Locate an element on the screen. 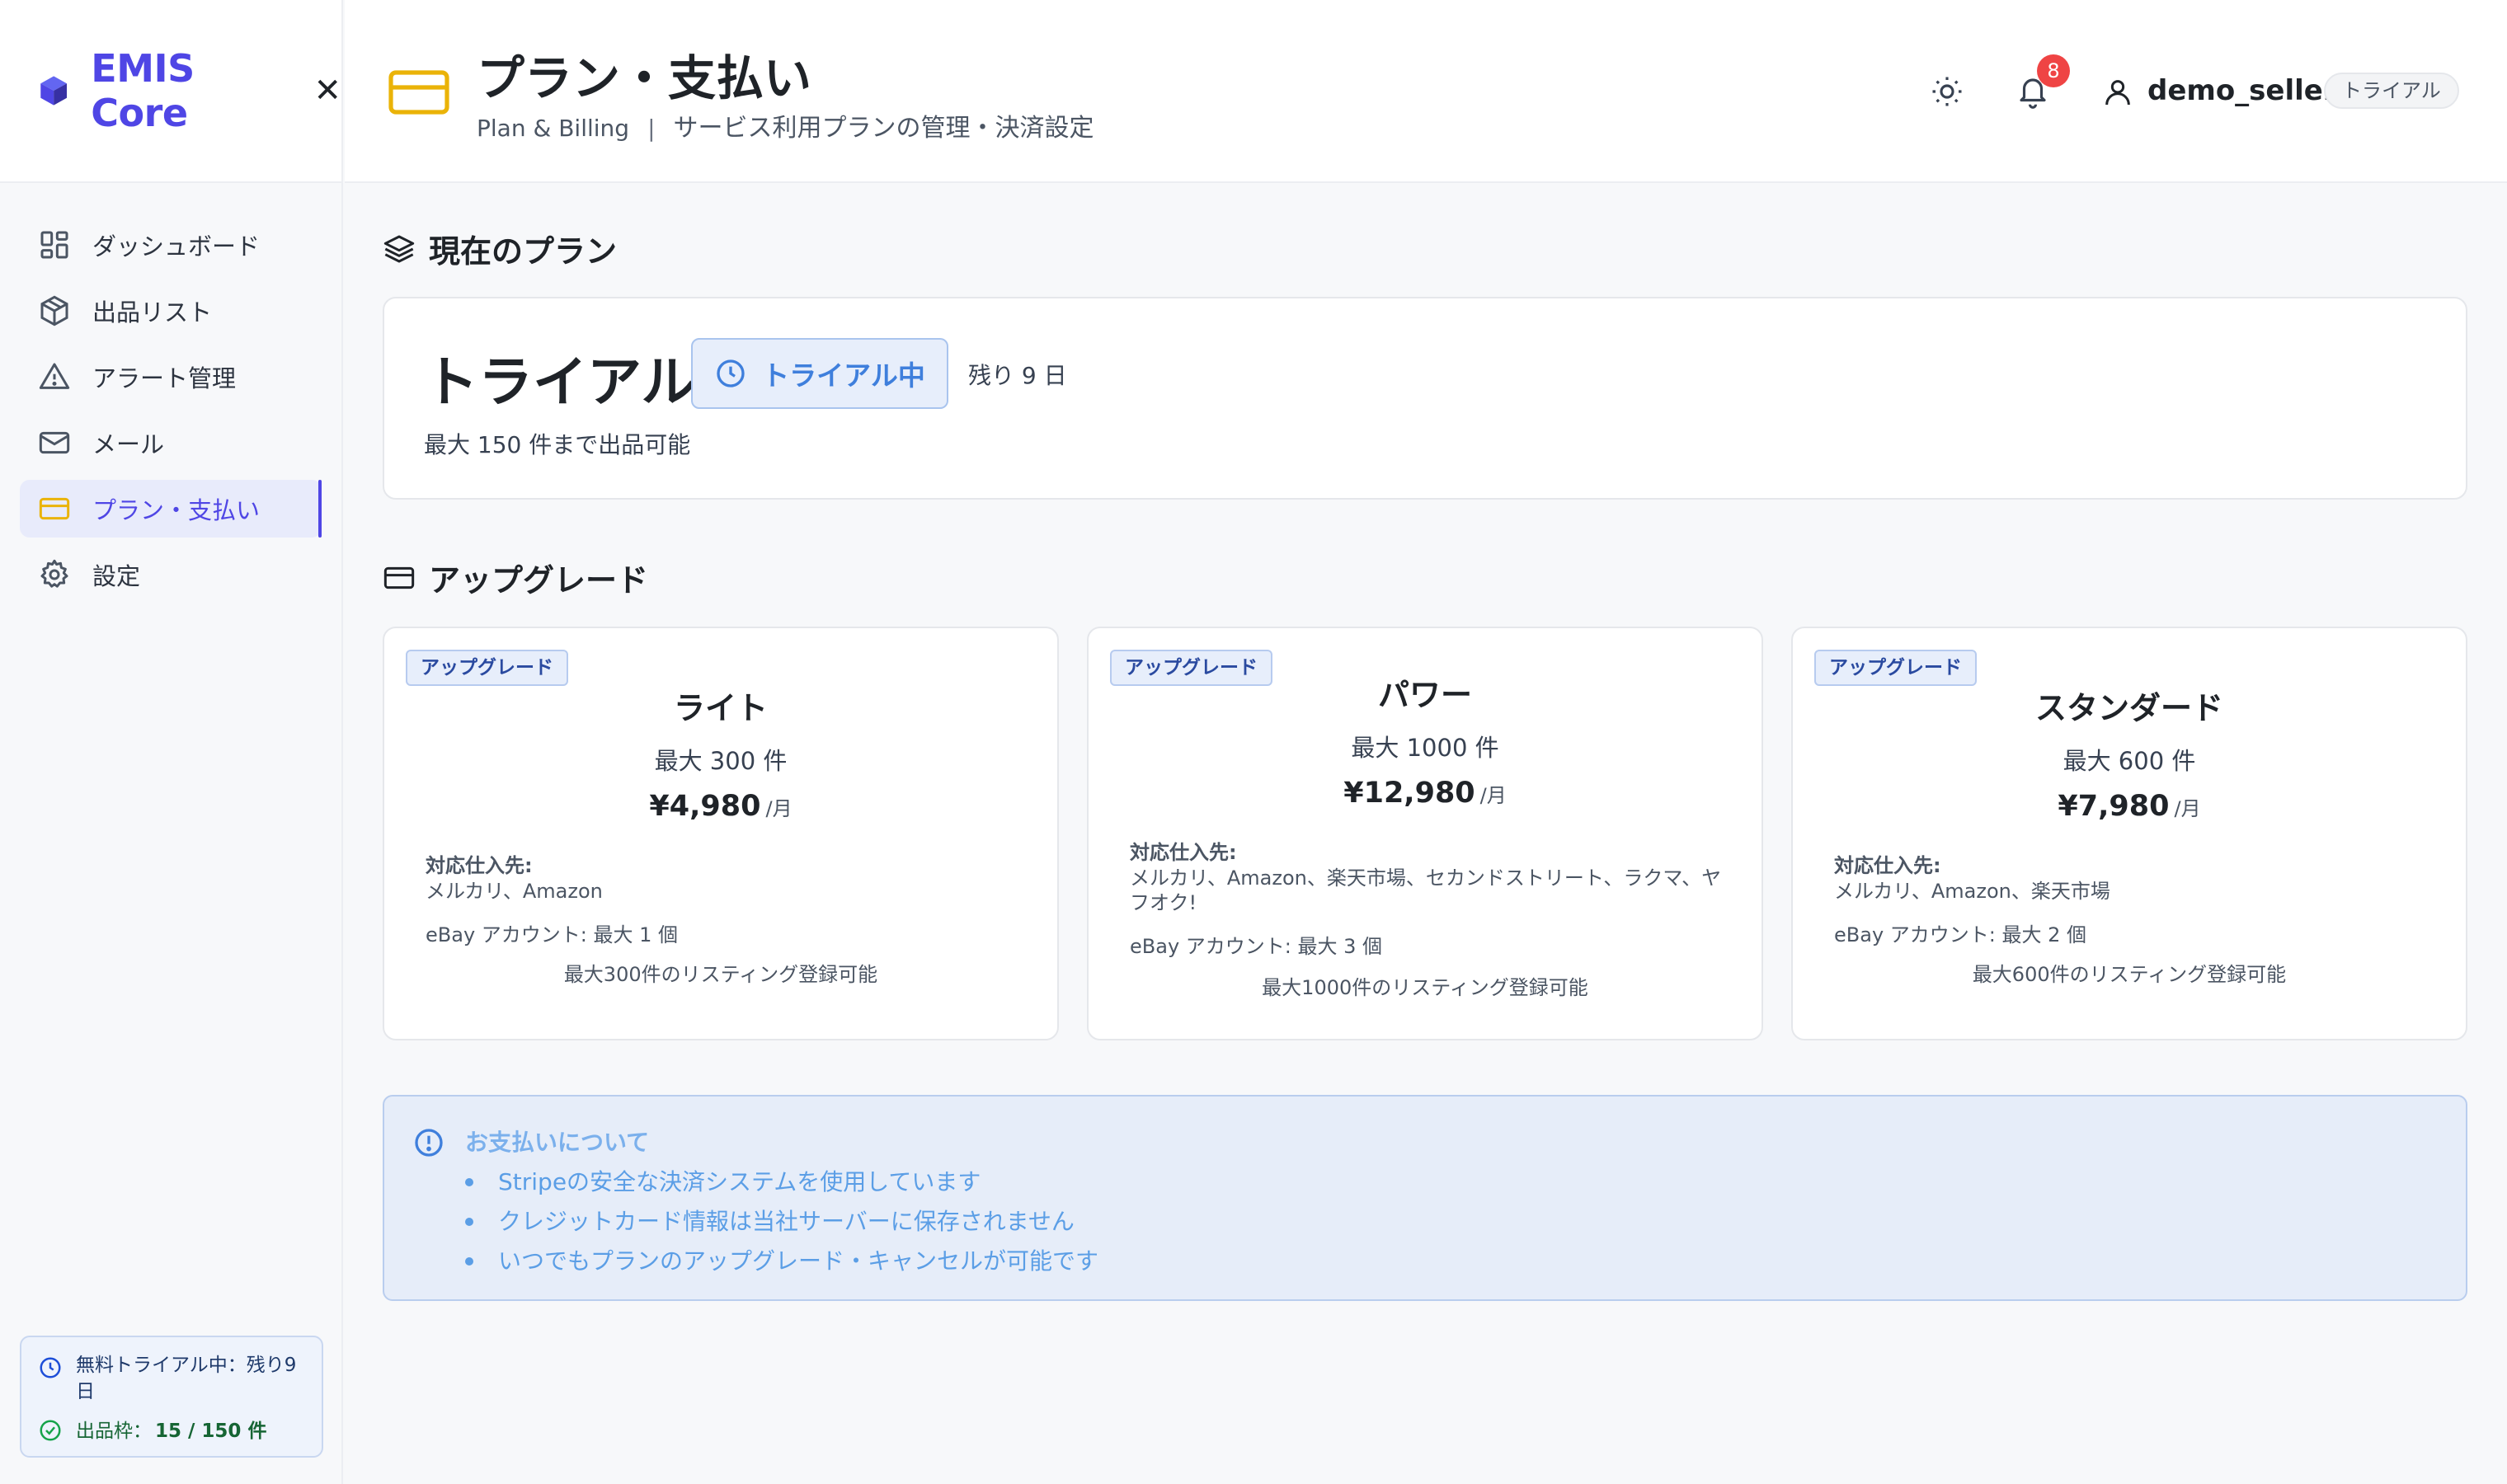 The width and height of the screenshot is (2507, 1484). trial-status-text: 無料トライアル中：残り9日 is located at coordinates (186, 1378).